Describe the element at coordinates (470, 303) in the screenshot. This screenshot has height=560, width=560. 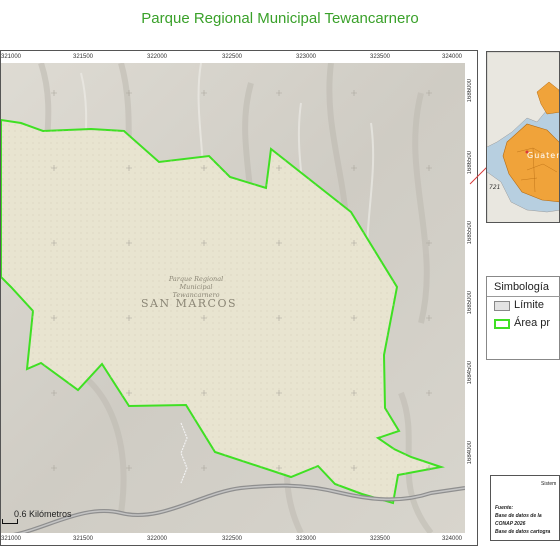
I see `y-tick-right: 1685000` at that location.